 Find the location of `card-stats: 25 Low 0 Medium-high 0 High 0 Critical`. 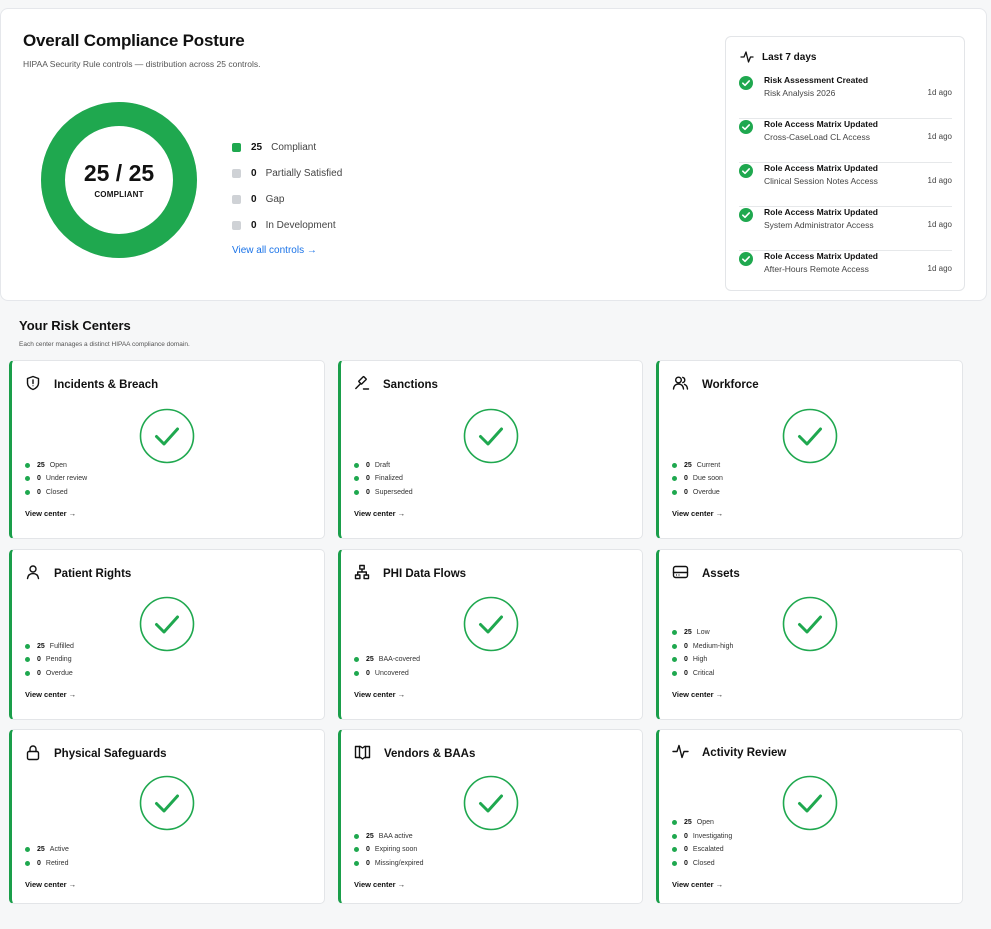

card-stats: 25 Low 0 Medium-high 0 High 0 Critical is located at coordinates (702, 653).